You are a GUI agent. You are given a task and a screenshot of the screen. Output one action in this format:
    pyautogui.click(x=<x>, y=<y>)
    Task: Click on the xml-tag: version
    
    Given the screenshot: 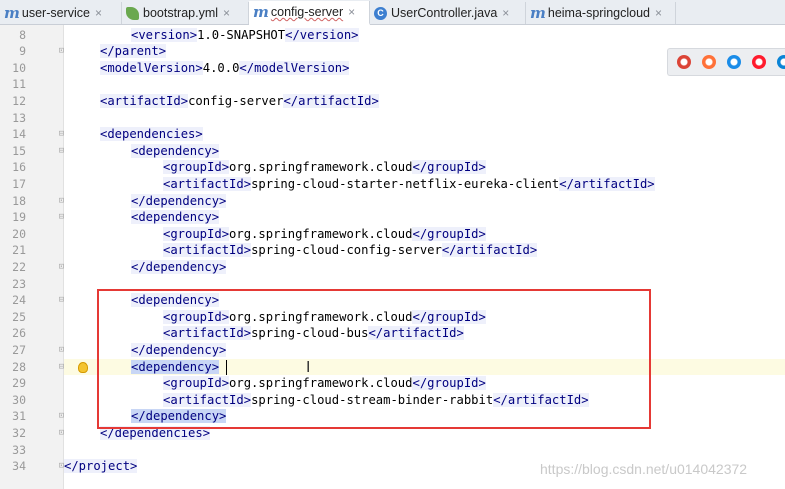 What is the action you would take?
    pyautogui.click(x=164, y=34)
    